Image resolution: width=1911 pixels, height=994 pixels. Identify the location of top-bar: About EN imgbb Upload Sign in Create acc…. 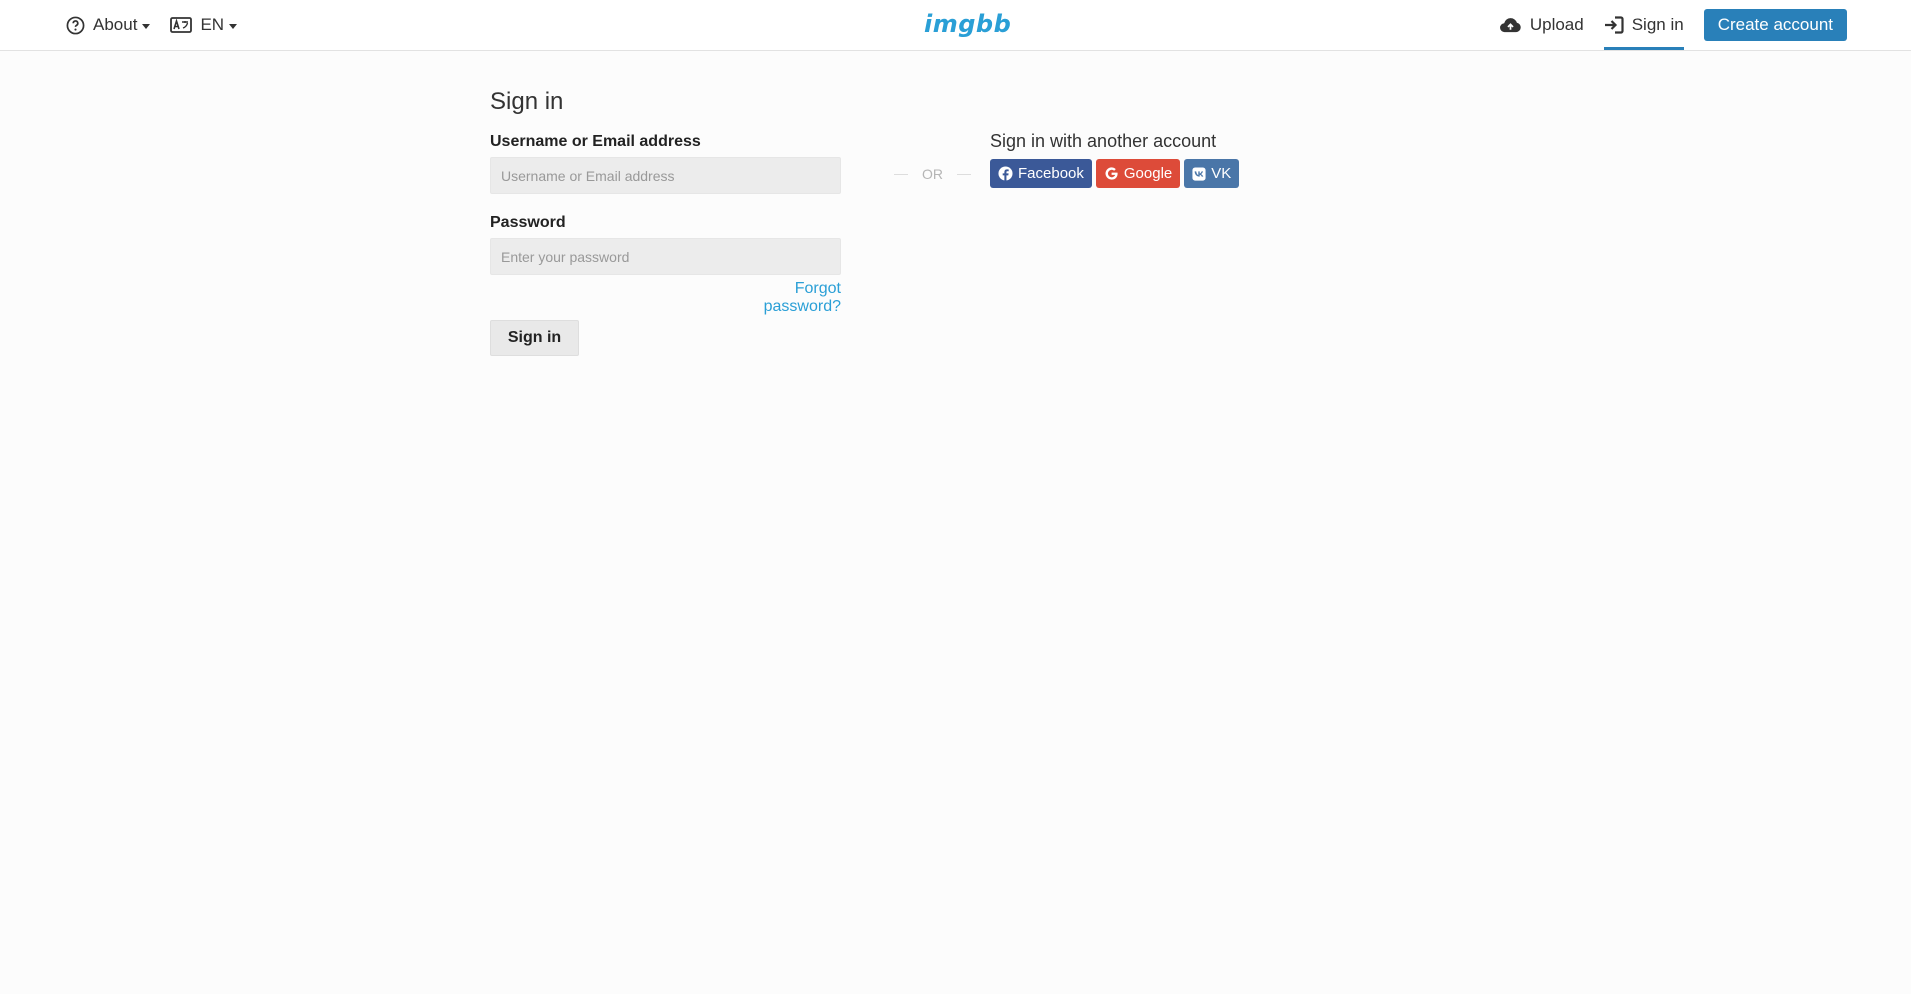
(955, 25).